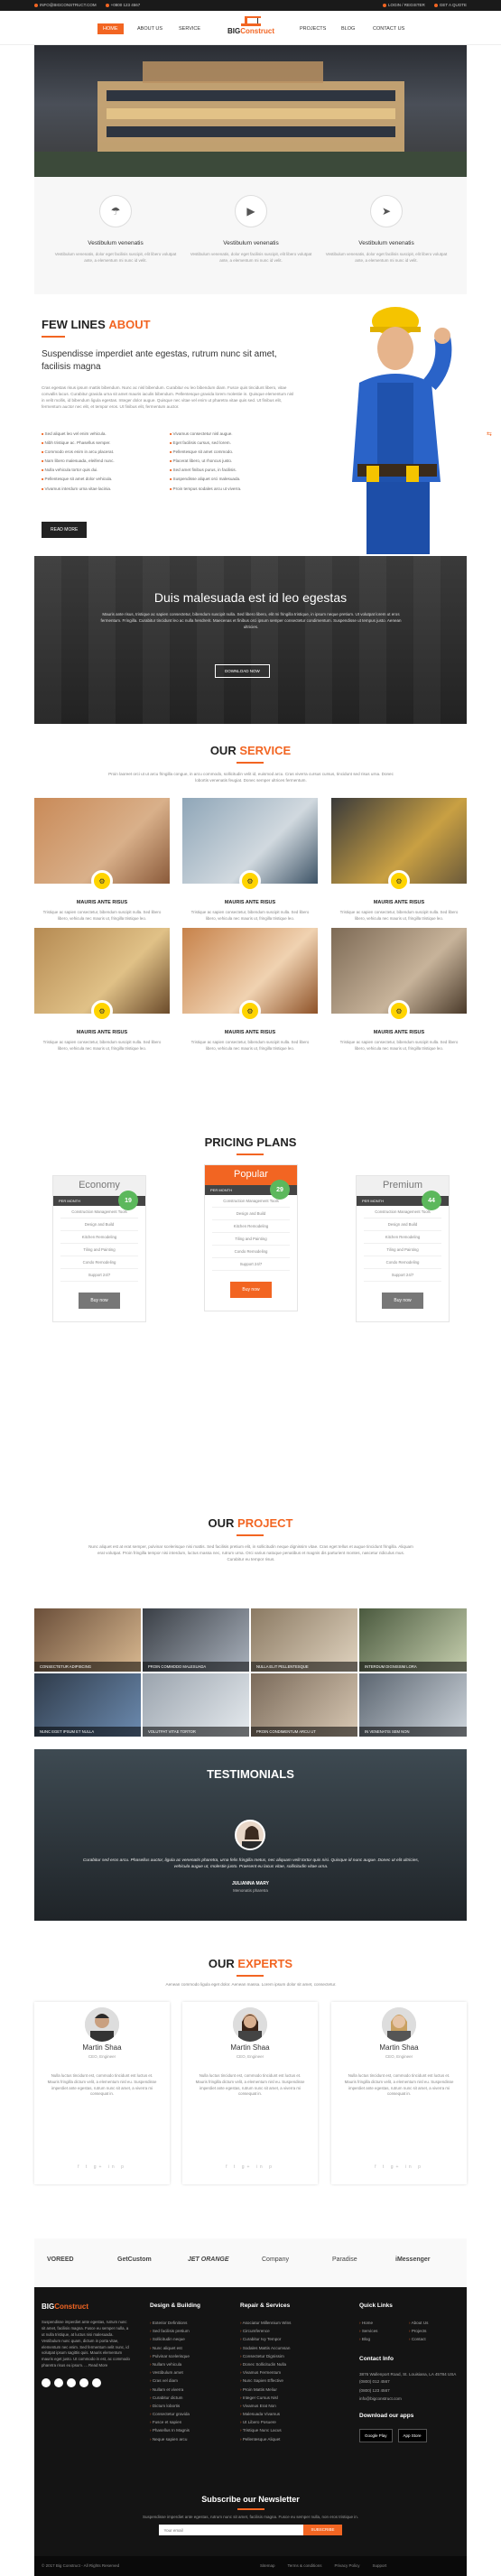 Image resolution: width=501 pixels, height=2576 pixels. What do you see at coordinates (413, 1640) in the screenshot?
I see `project-tile: INTERDUM DIGNISSIM LORA` at bounding box center [413, 1640].